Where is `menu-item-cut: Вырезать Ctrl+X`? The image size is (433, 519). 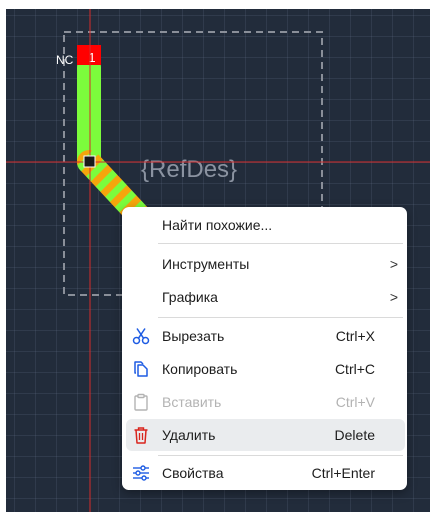 menu-item-cut: Вырезать Ctrl+X is located at coordinates (264, 336).